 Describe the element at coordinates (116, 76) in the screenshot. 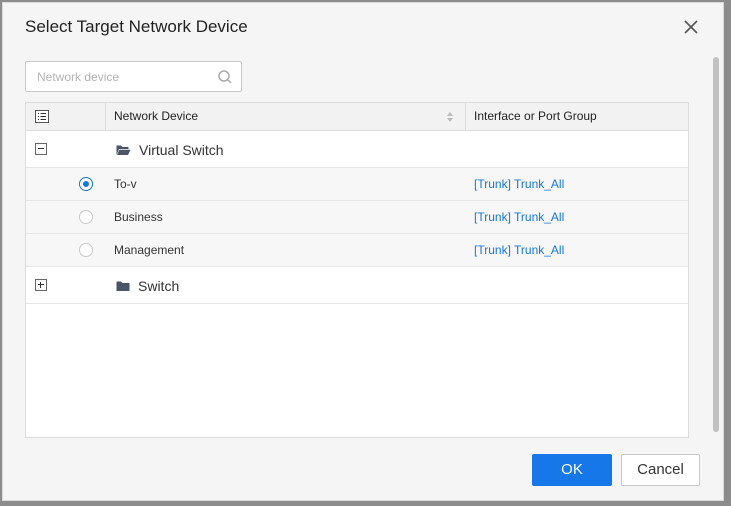

I see `search-input` at that location.